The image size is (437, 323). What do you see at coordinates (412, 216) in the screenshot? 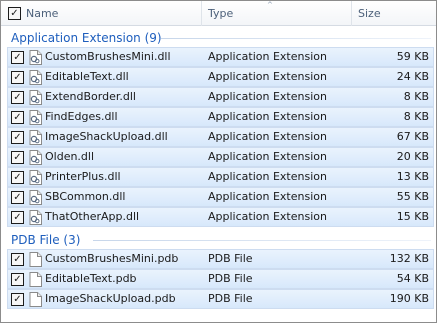
I see `file-size: 15 KB` at bounding box center [412, 216].